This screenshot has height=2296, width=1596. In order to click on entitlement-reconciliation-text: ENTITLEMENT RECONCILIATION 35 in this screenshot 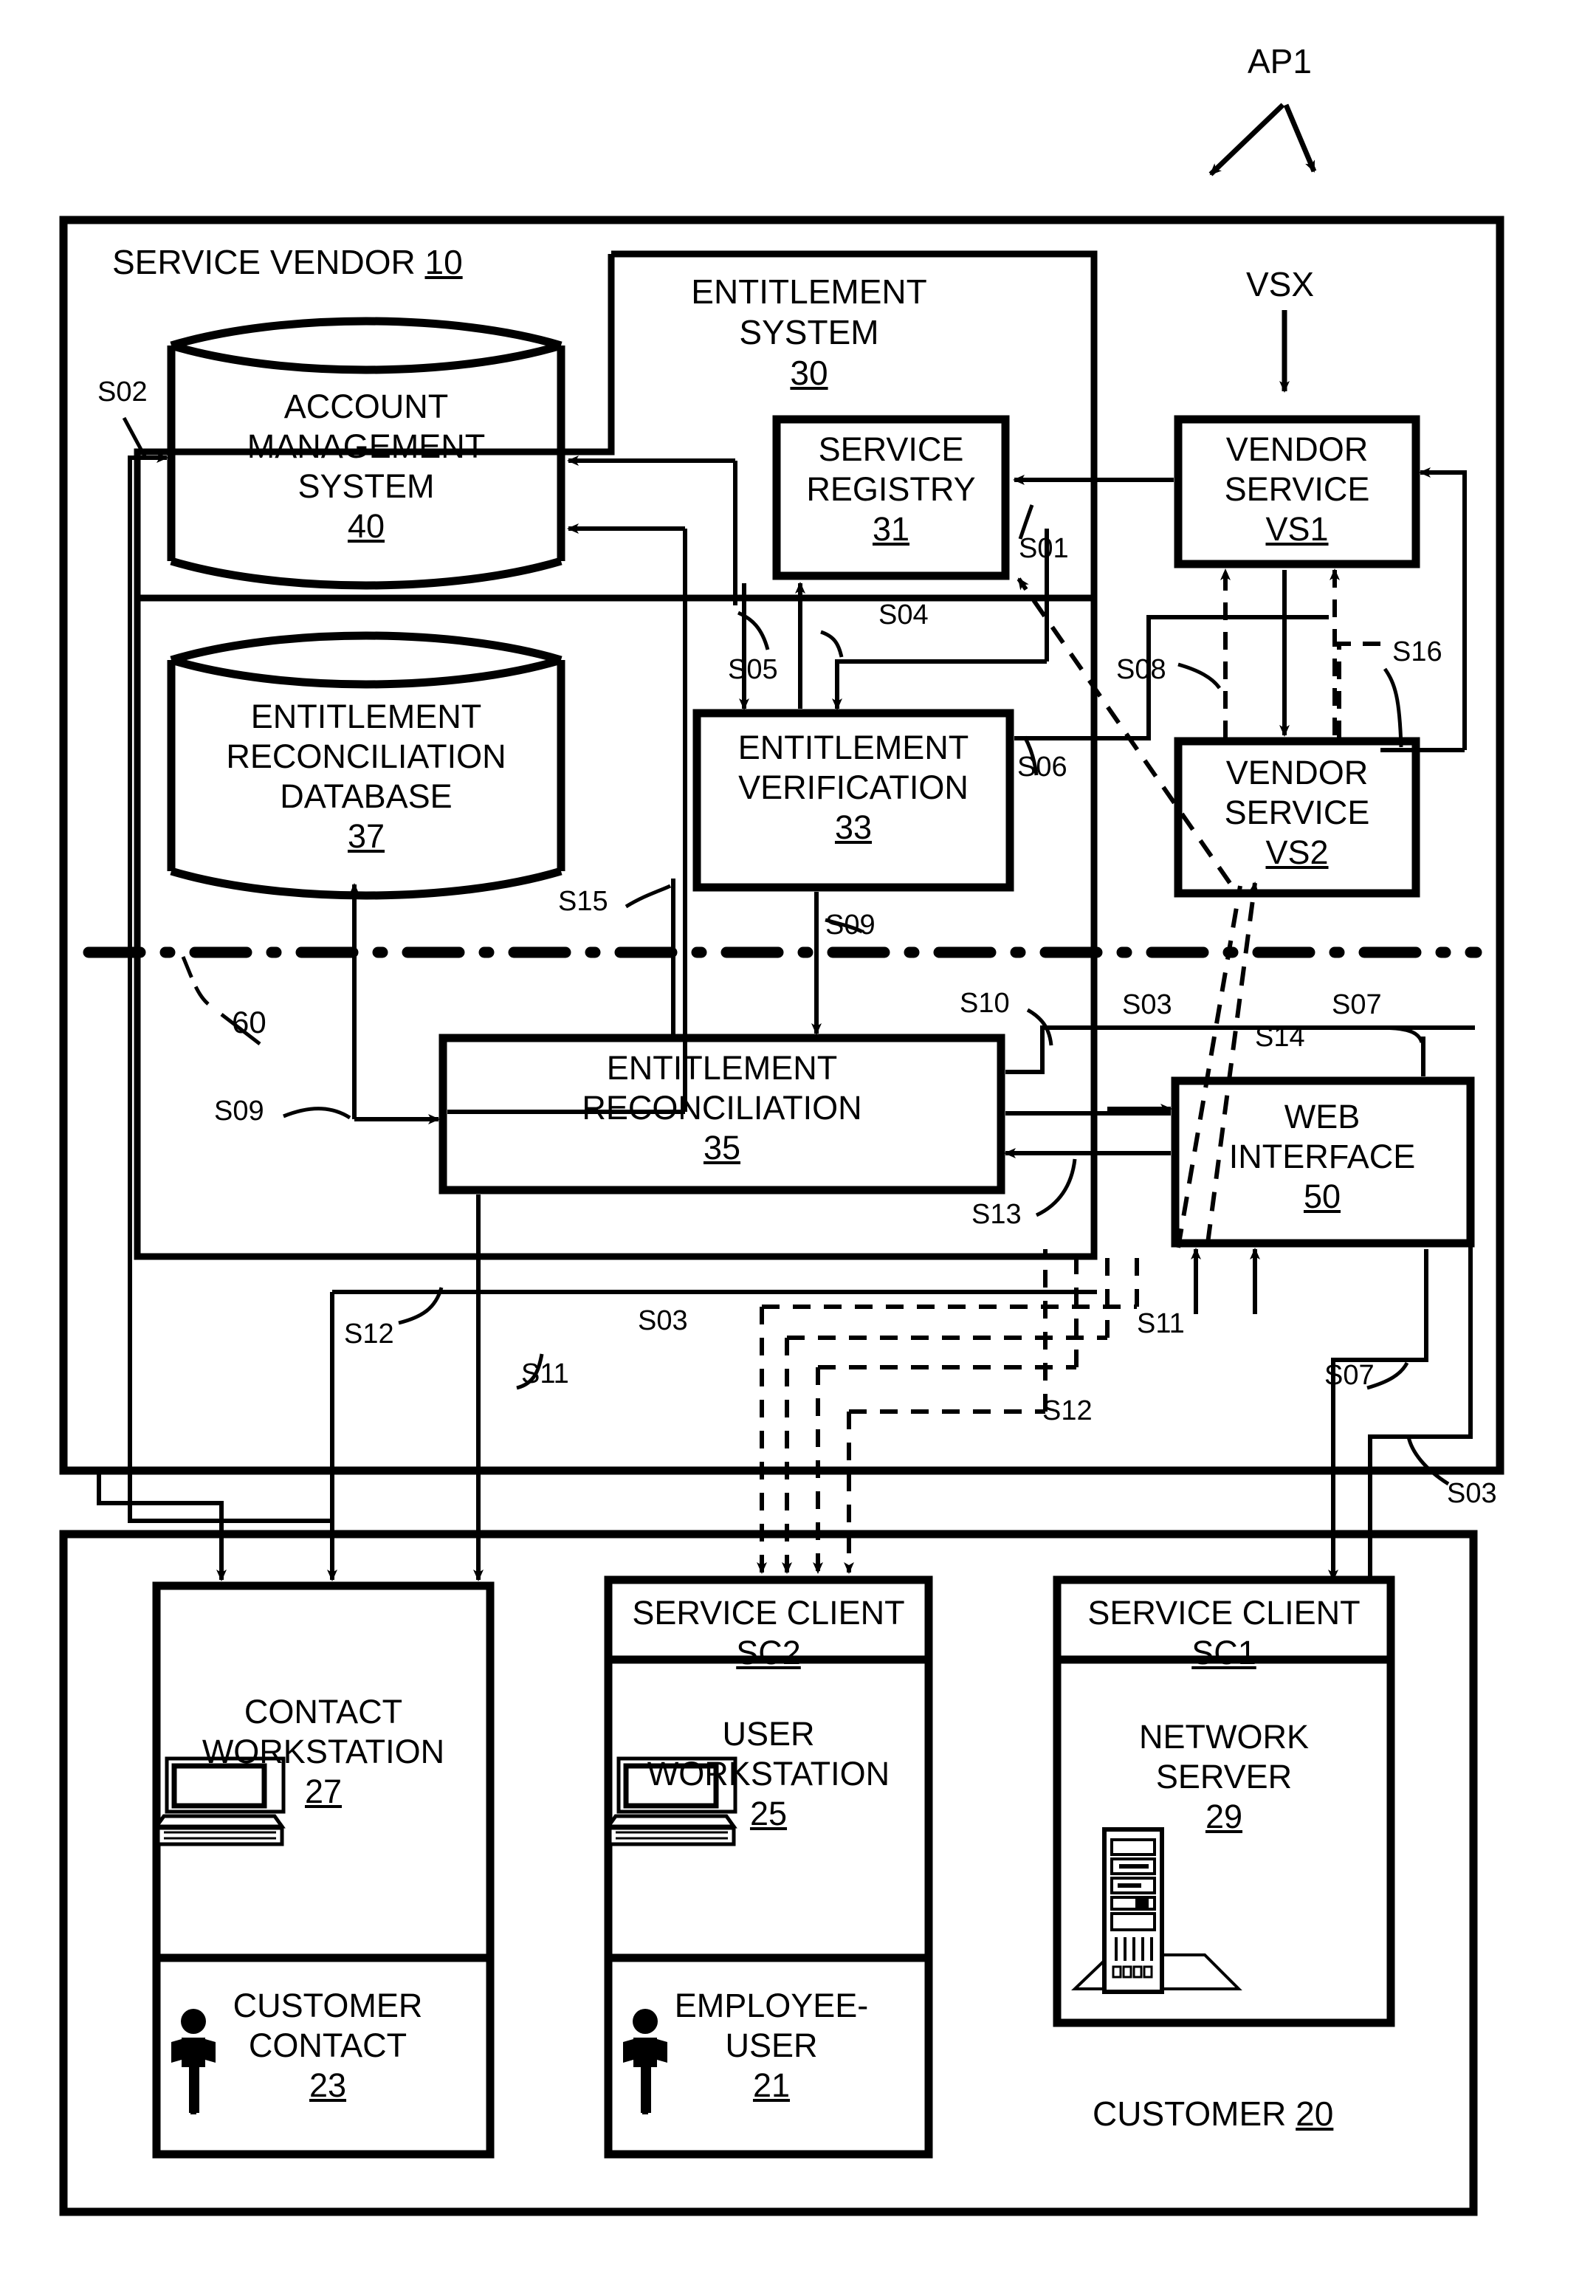, I will do `click(722, 1108)`.